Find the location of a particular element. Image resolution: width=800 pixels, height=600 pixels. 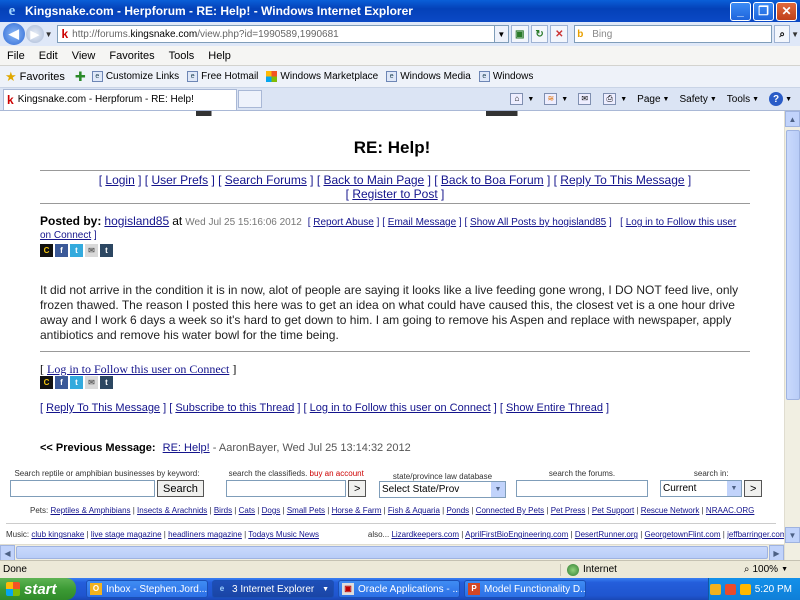

pets-link: Fish & Aquaria is located at coordinates (414, 510).